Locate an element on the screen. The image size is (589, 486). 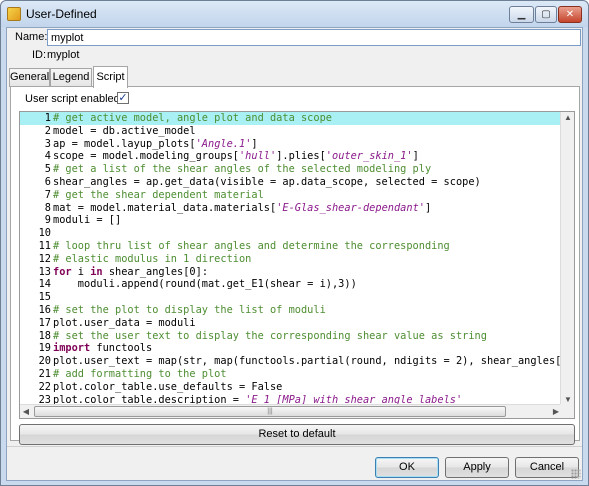
code-text: # add formatting to the plot is located at coordinates (140, 374).